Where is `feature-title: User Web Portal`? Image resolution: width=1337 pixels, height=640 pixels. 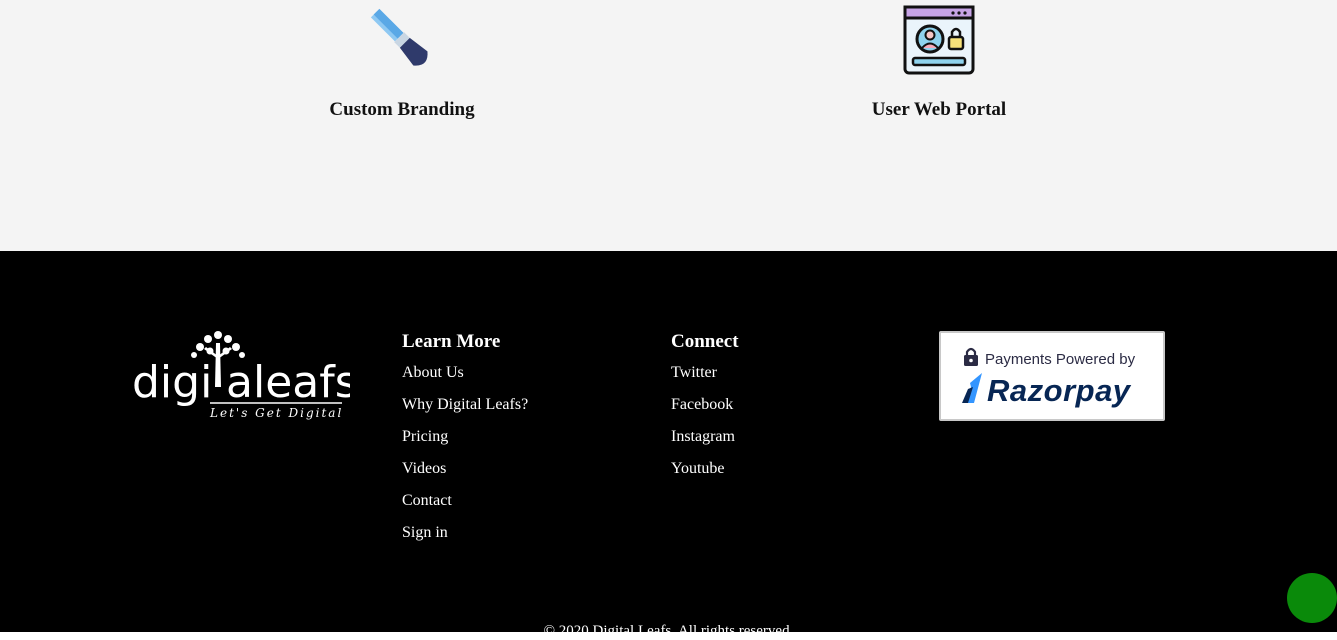
feature-title: User Web Portal is located at coordinates (939, 109).